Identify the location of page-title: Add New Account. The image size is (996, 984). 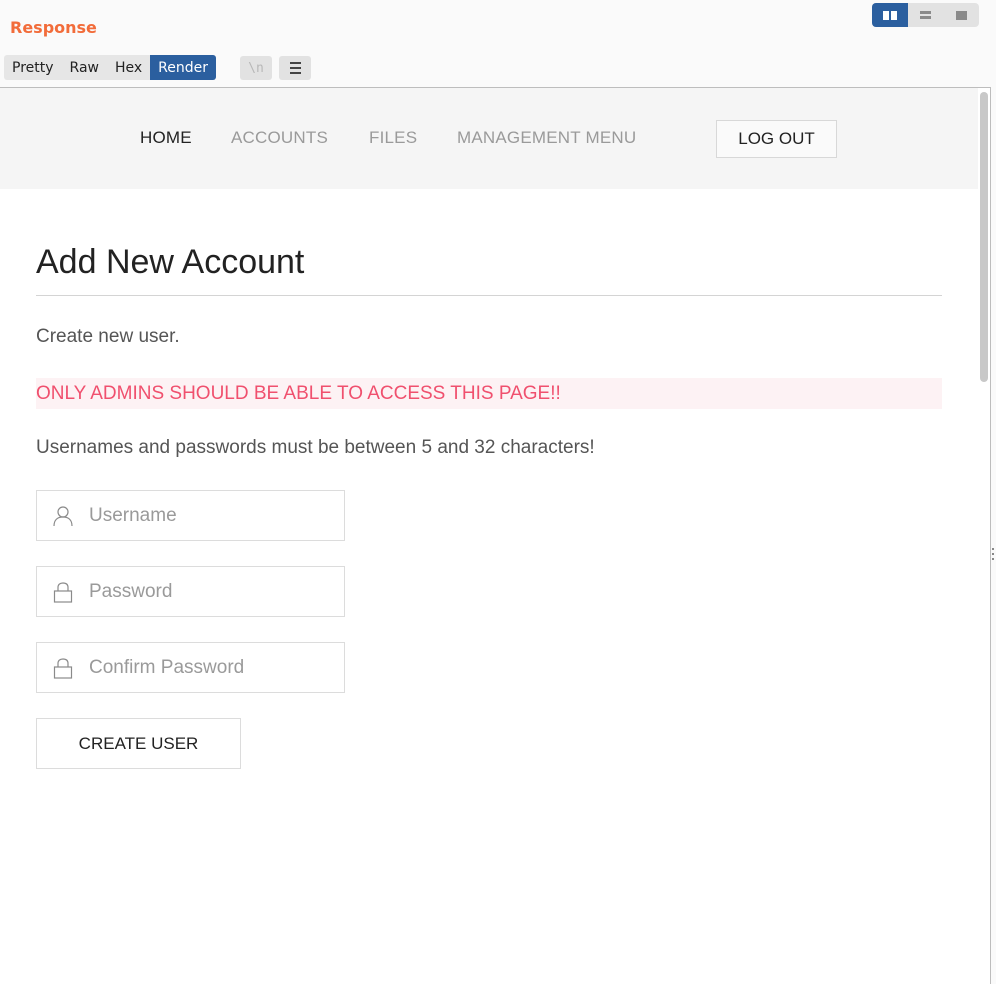
(170, 262).